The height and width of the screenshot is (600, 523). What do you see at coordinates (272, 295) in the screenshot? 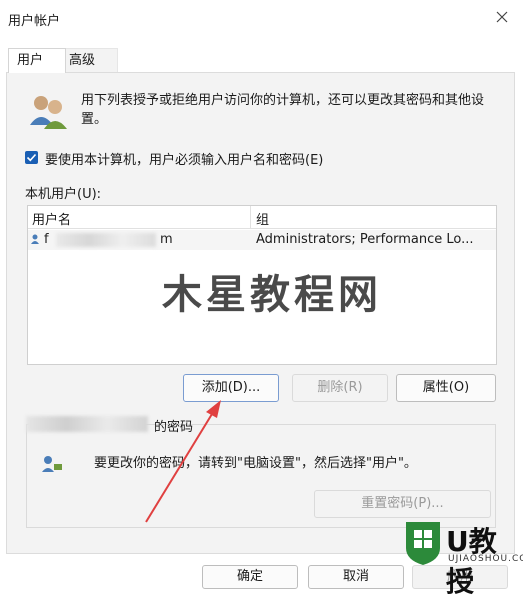
I see `watermark-text: 木星教程网` at bounding box center [272, 295].